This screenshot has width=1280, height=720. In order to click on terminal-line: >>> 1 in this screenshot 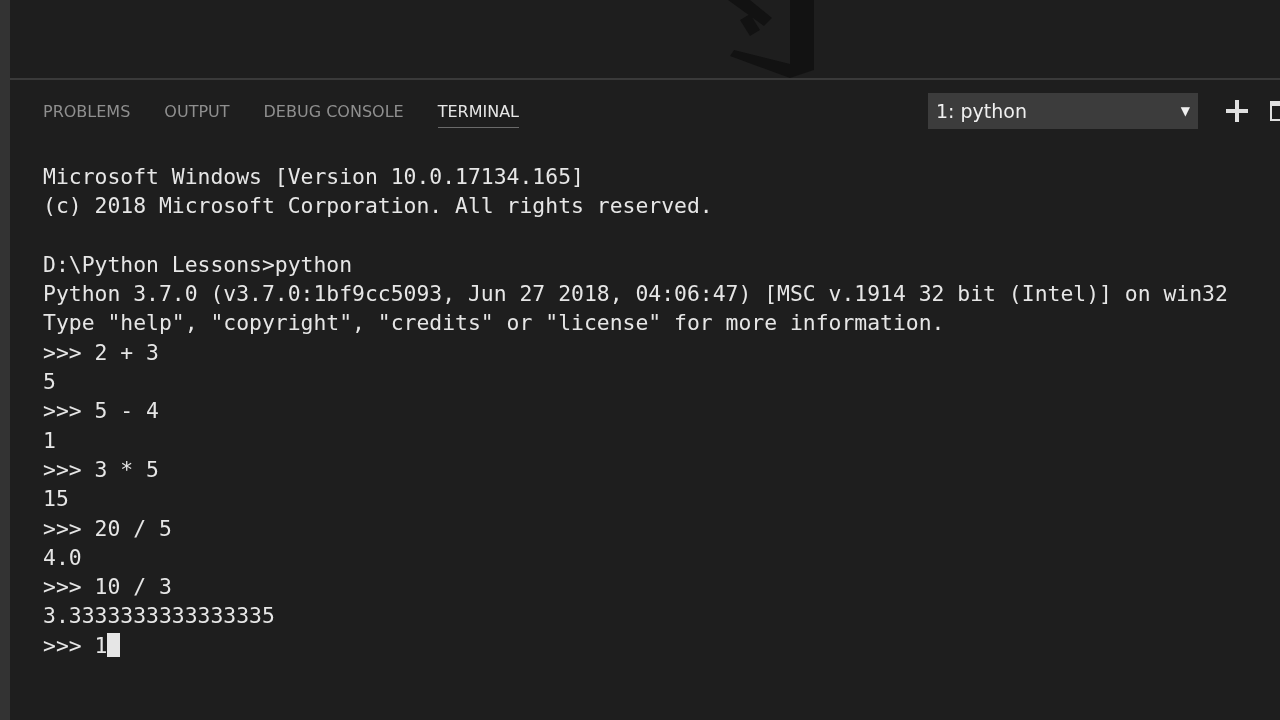, I will do `click(75, 645)`.